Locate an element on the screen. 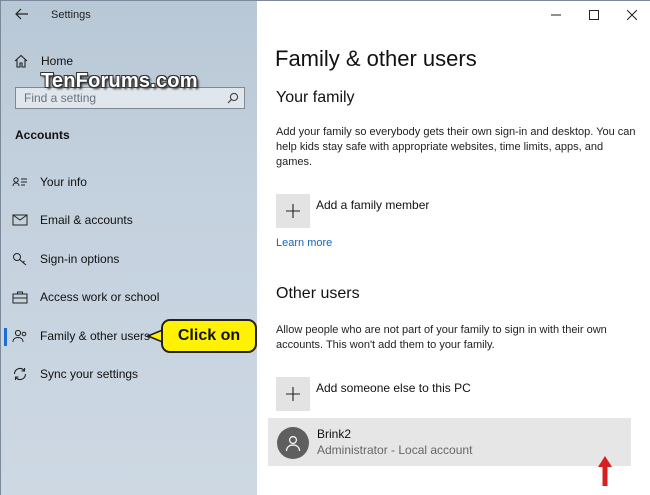  add-family-member-button: Add a family member is located at coordinates (352, 211).